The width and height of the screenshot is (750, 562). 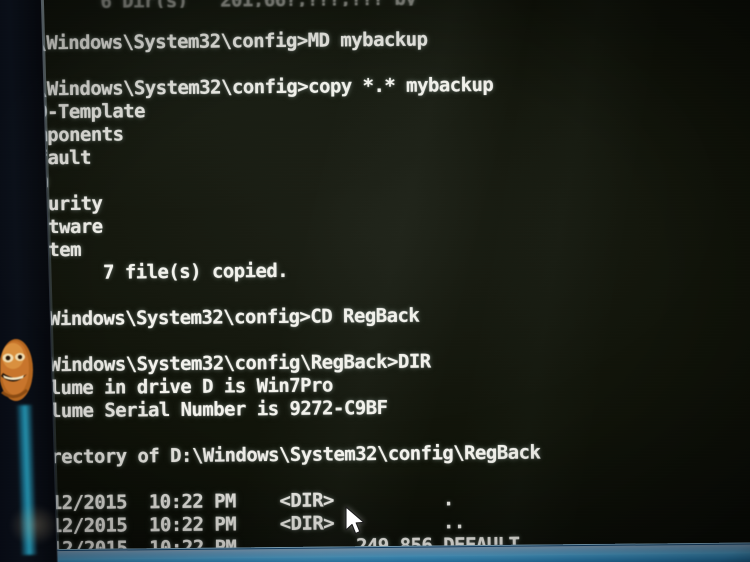 I want to click on bezel-warm-reflection, so click(x=34, y=525).